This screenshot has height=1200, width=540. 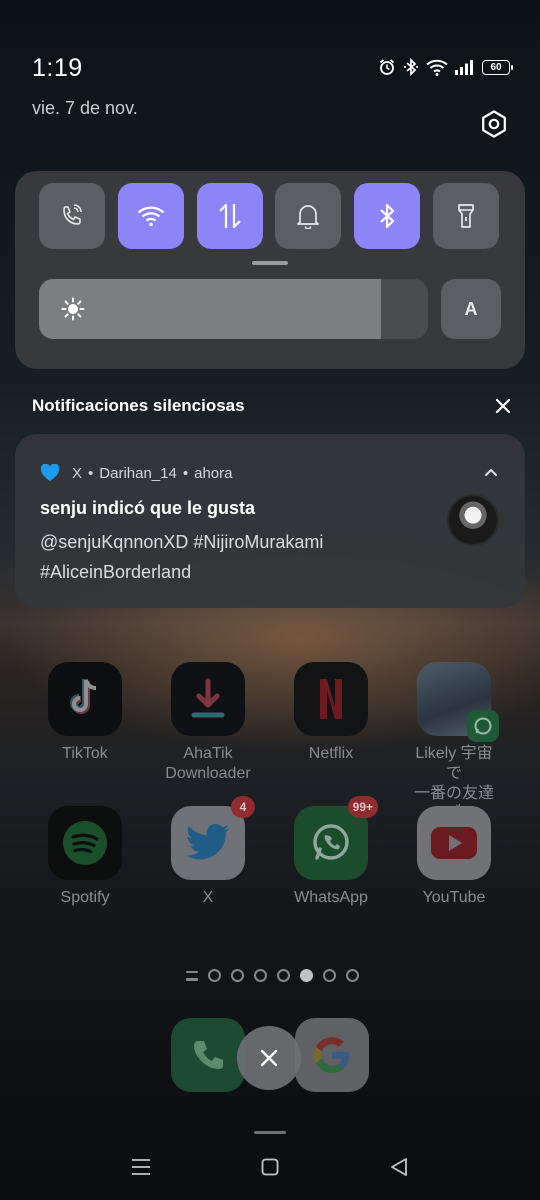 What do you see at coordinates (85, 897) in the screenshot?
I see `app-label: Spotify` at bounding box center [85, 897].